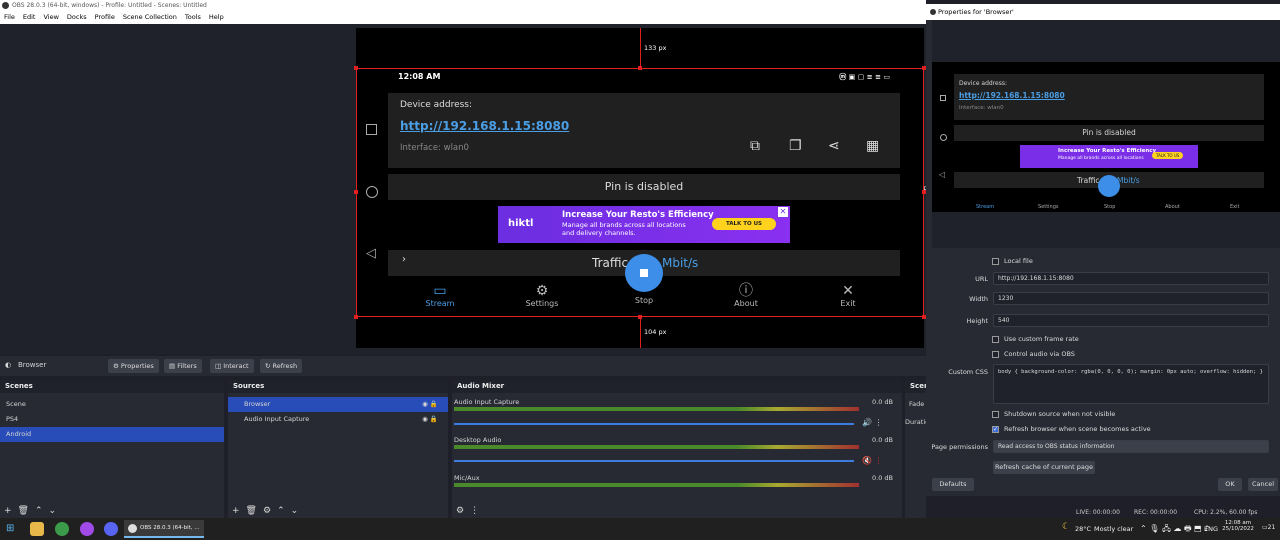 The height and width of the screenshot is (540, 1280). What do you see at coordinates (105, 17) in the screenshot?
I see `menu-profile: Profile` at bounding box center [105, 17].